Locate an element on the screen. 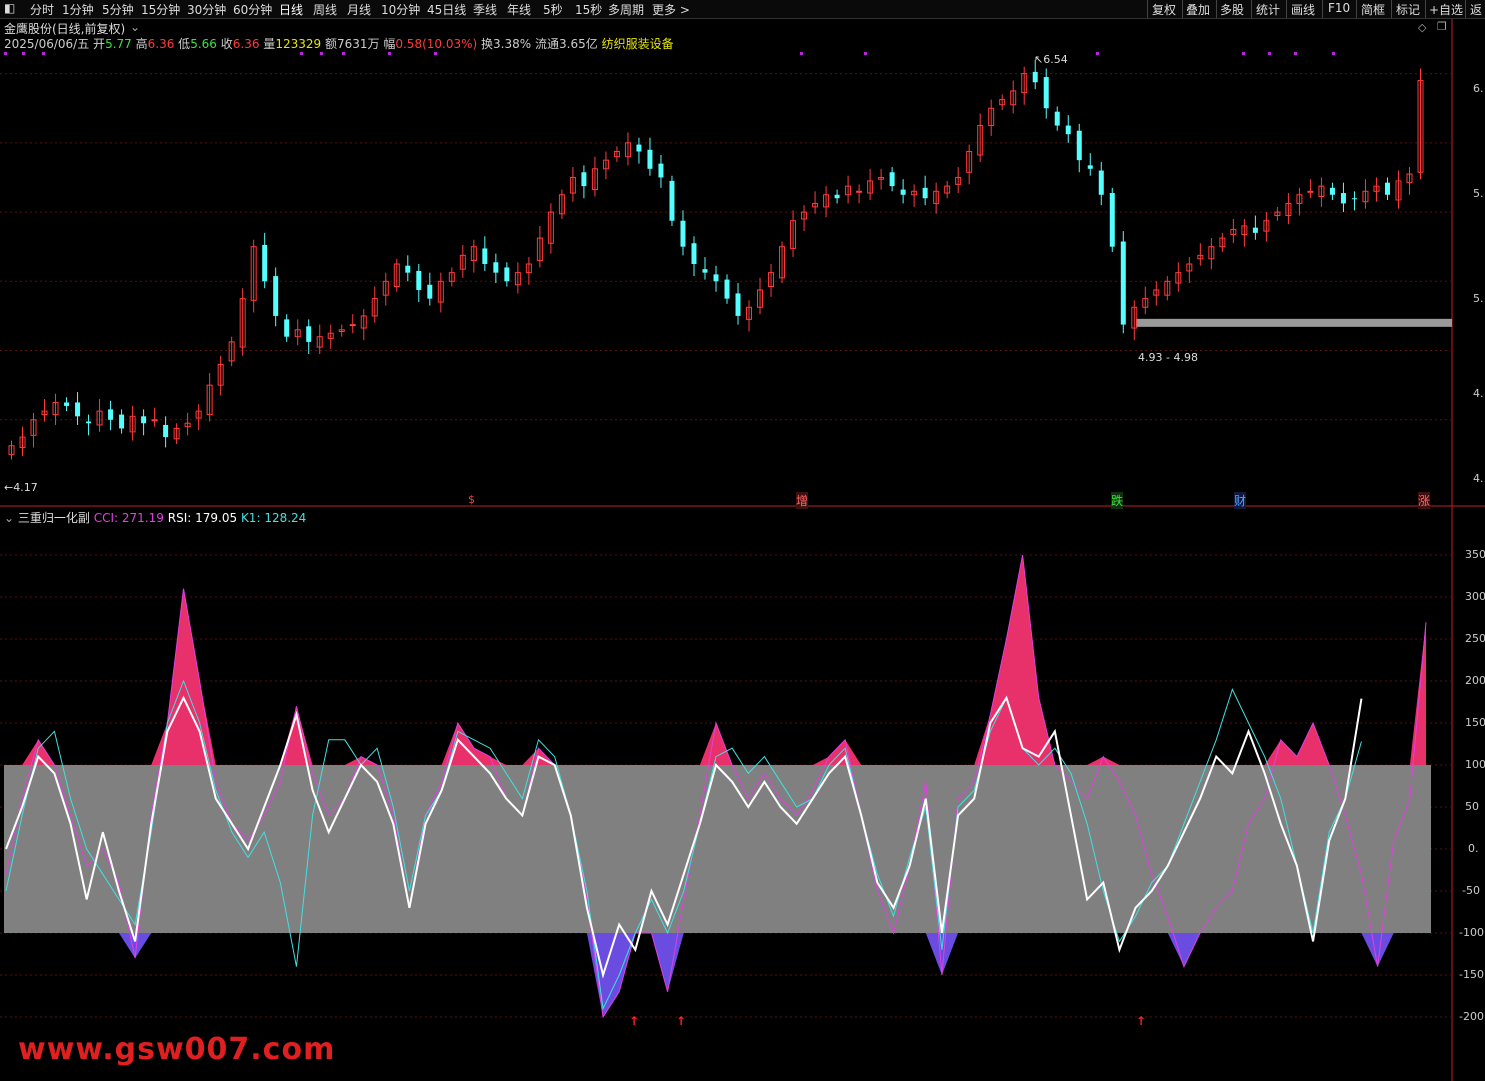  buy-signal-arrow-icon: ↑ is located at coordinates (1141, 1021).